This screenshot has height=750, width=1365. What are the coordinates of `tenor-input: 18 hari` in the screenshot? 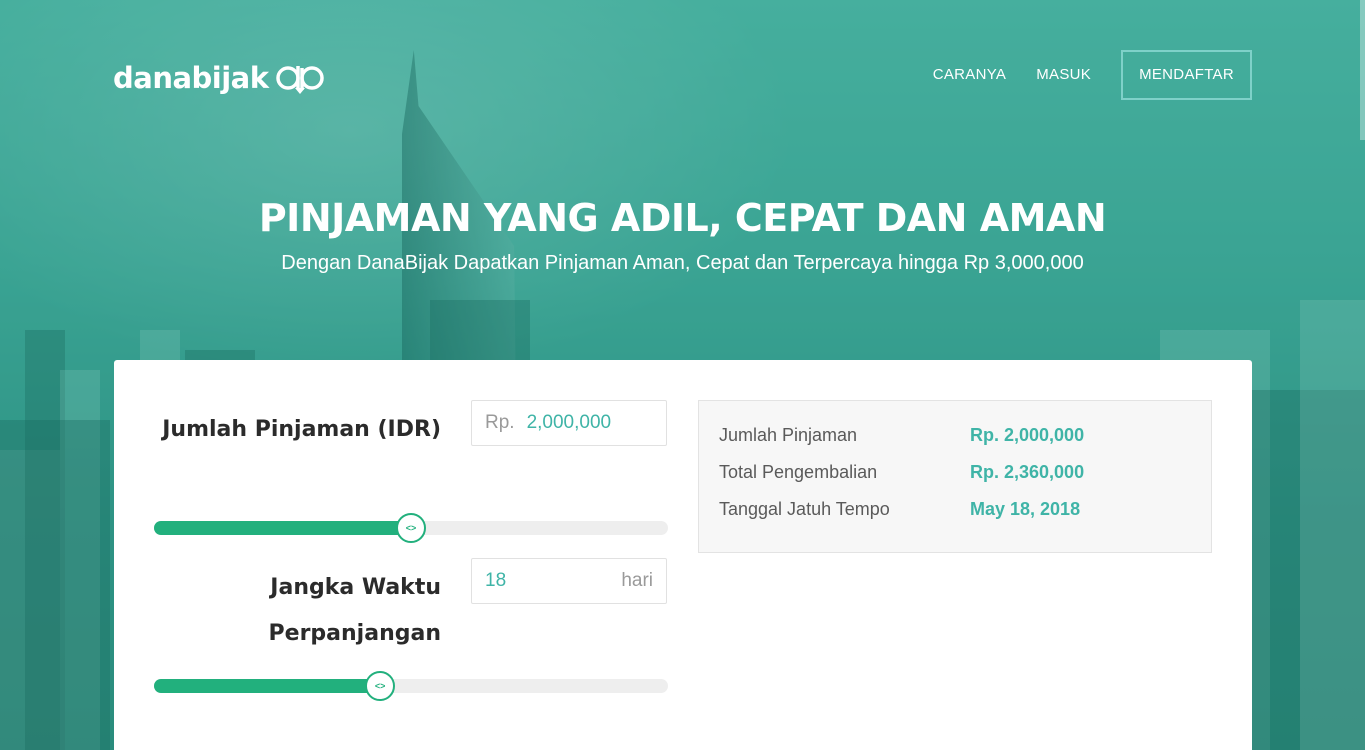 It's located at (569, 581).